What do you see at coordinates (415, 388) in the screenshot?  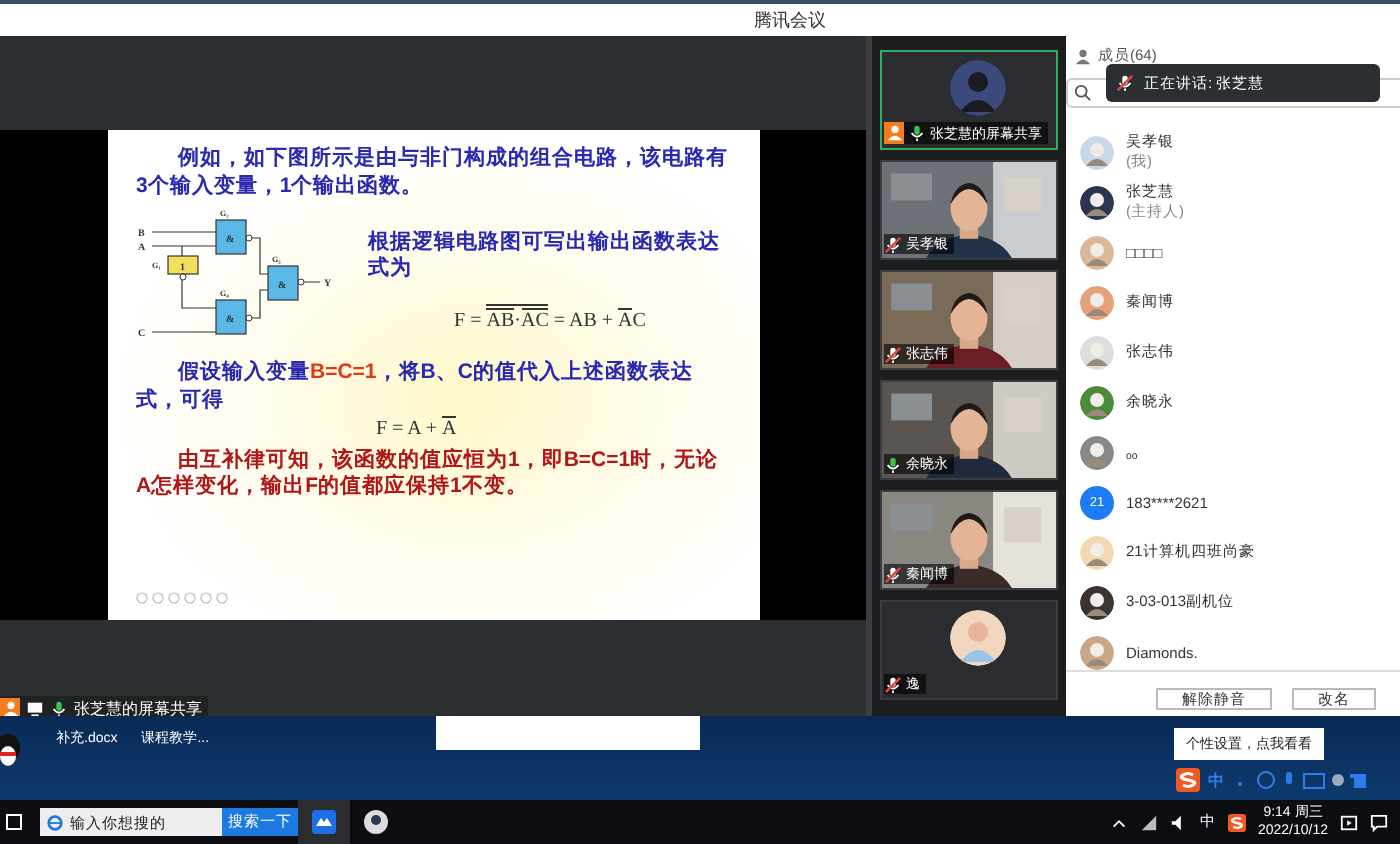 I see `slide-text: 假设输入变量B=C=1，将B、C的值代入上述函数表达式，可得` at bounding box center [415, 388].